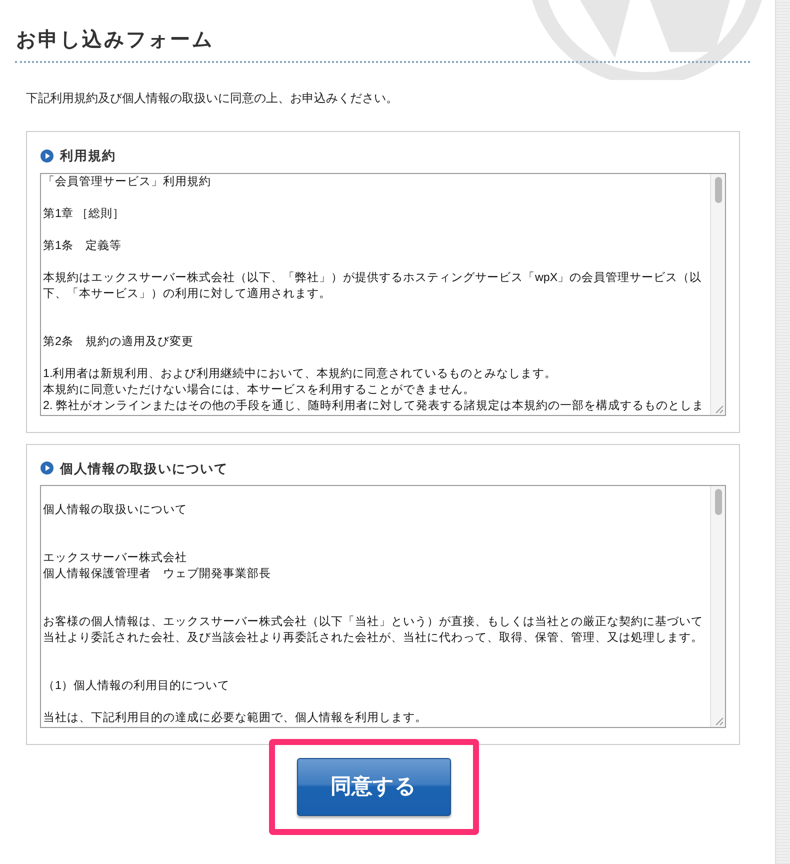 Image resolution: width=790 pixels, height=864 pixels. What do you see at coordinates (118, 342) in the screenshot?
I see `text-line: 第2条 規約の適用及び変更` at bounding box center [118, 342].